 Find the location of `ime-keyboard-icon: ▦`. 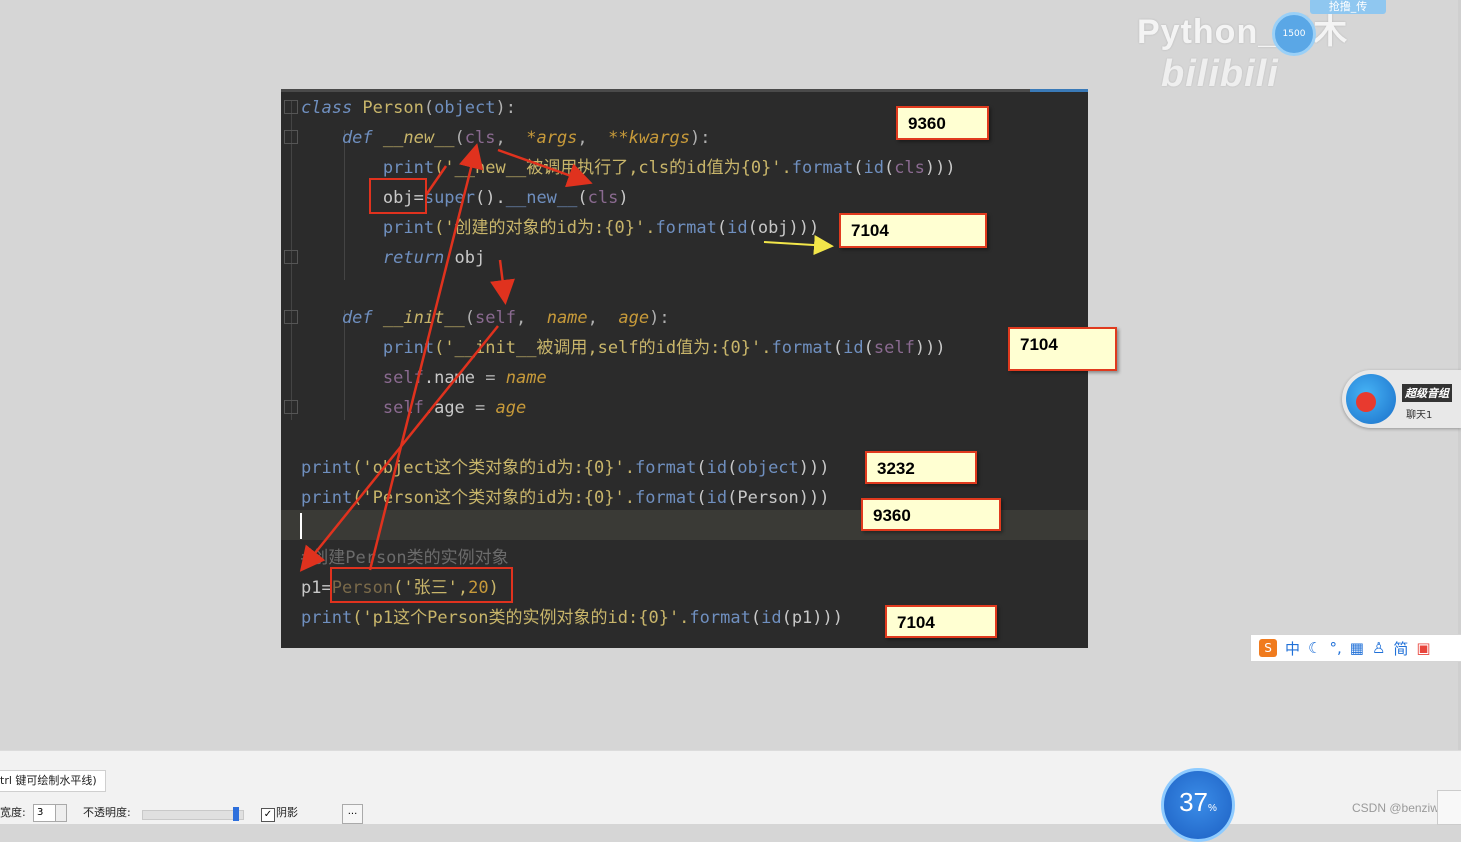

ime-keyboard-icon: ▦ is located at coordinates (1357, 648).